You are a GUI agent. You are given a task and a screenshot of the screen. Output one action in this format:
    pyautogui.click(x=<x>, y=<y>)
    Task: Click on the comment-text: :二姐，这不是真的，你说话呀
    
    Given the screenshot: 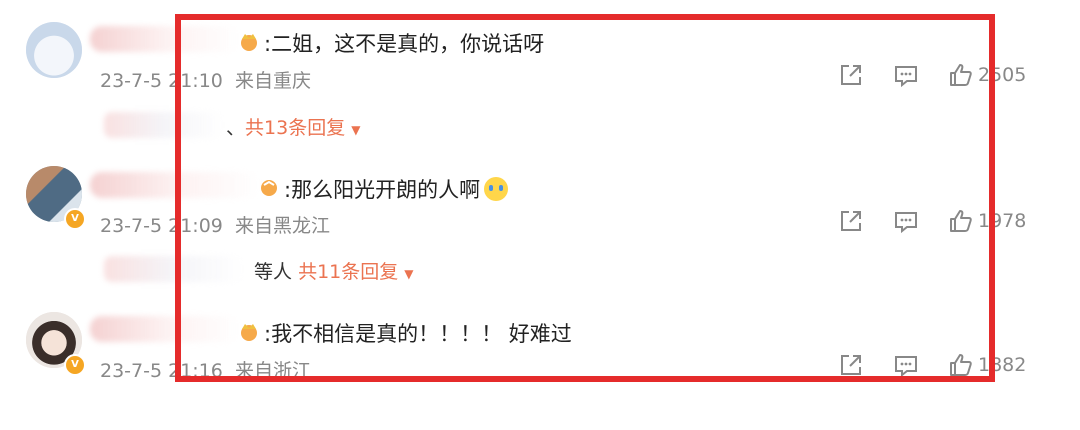 What is the action you would take?
    pyautogui.click(x=404, y=44)
    